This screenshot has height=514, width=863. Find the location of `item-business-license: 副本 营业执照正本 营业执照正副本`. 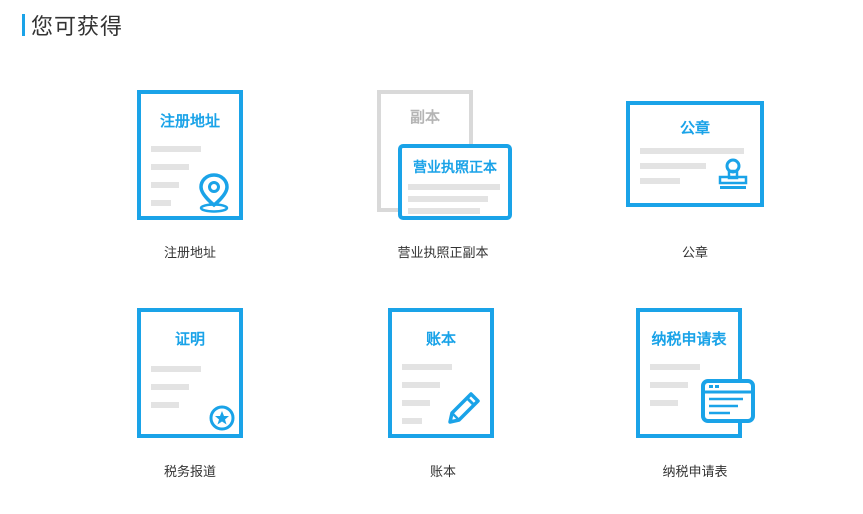

item-business-license: 副本 营业执照正本 营业执照正副本 is located at coordinates (443, 180).